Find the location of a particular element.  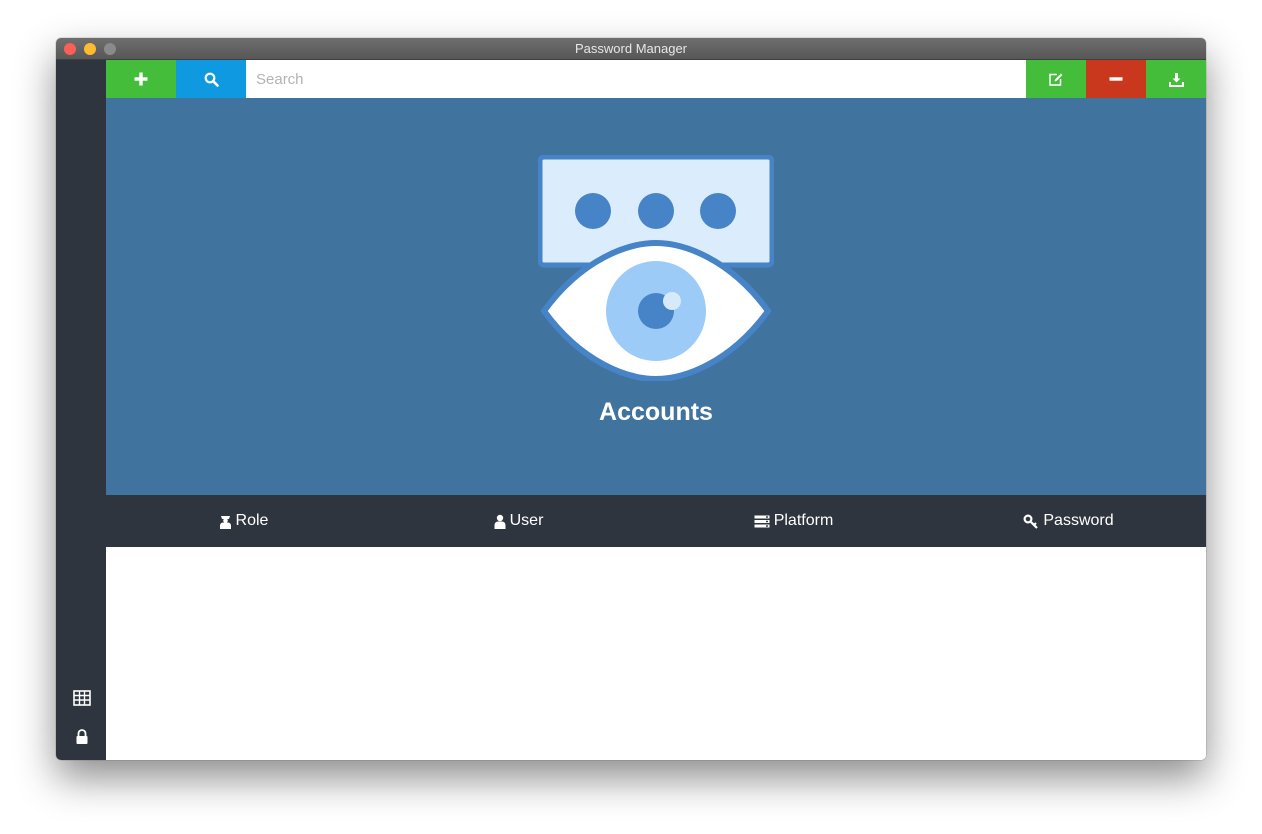

column-header-label: Role is located at coordinates (252, 520).